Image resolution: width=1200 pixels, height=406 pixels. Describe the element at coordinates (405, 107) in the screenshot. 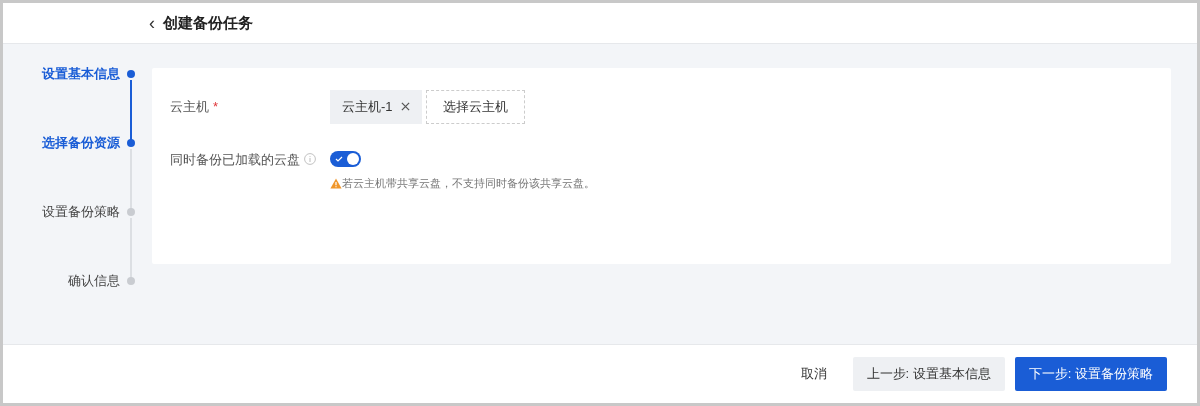

I see `close-icon` at that location.